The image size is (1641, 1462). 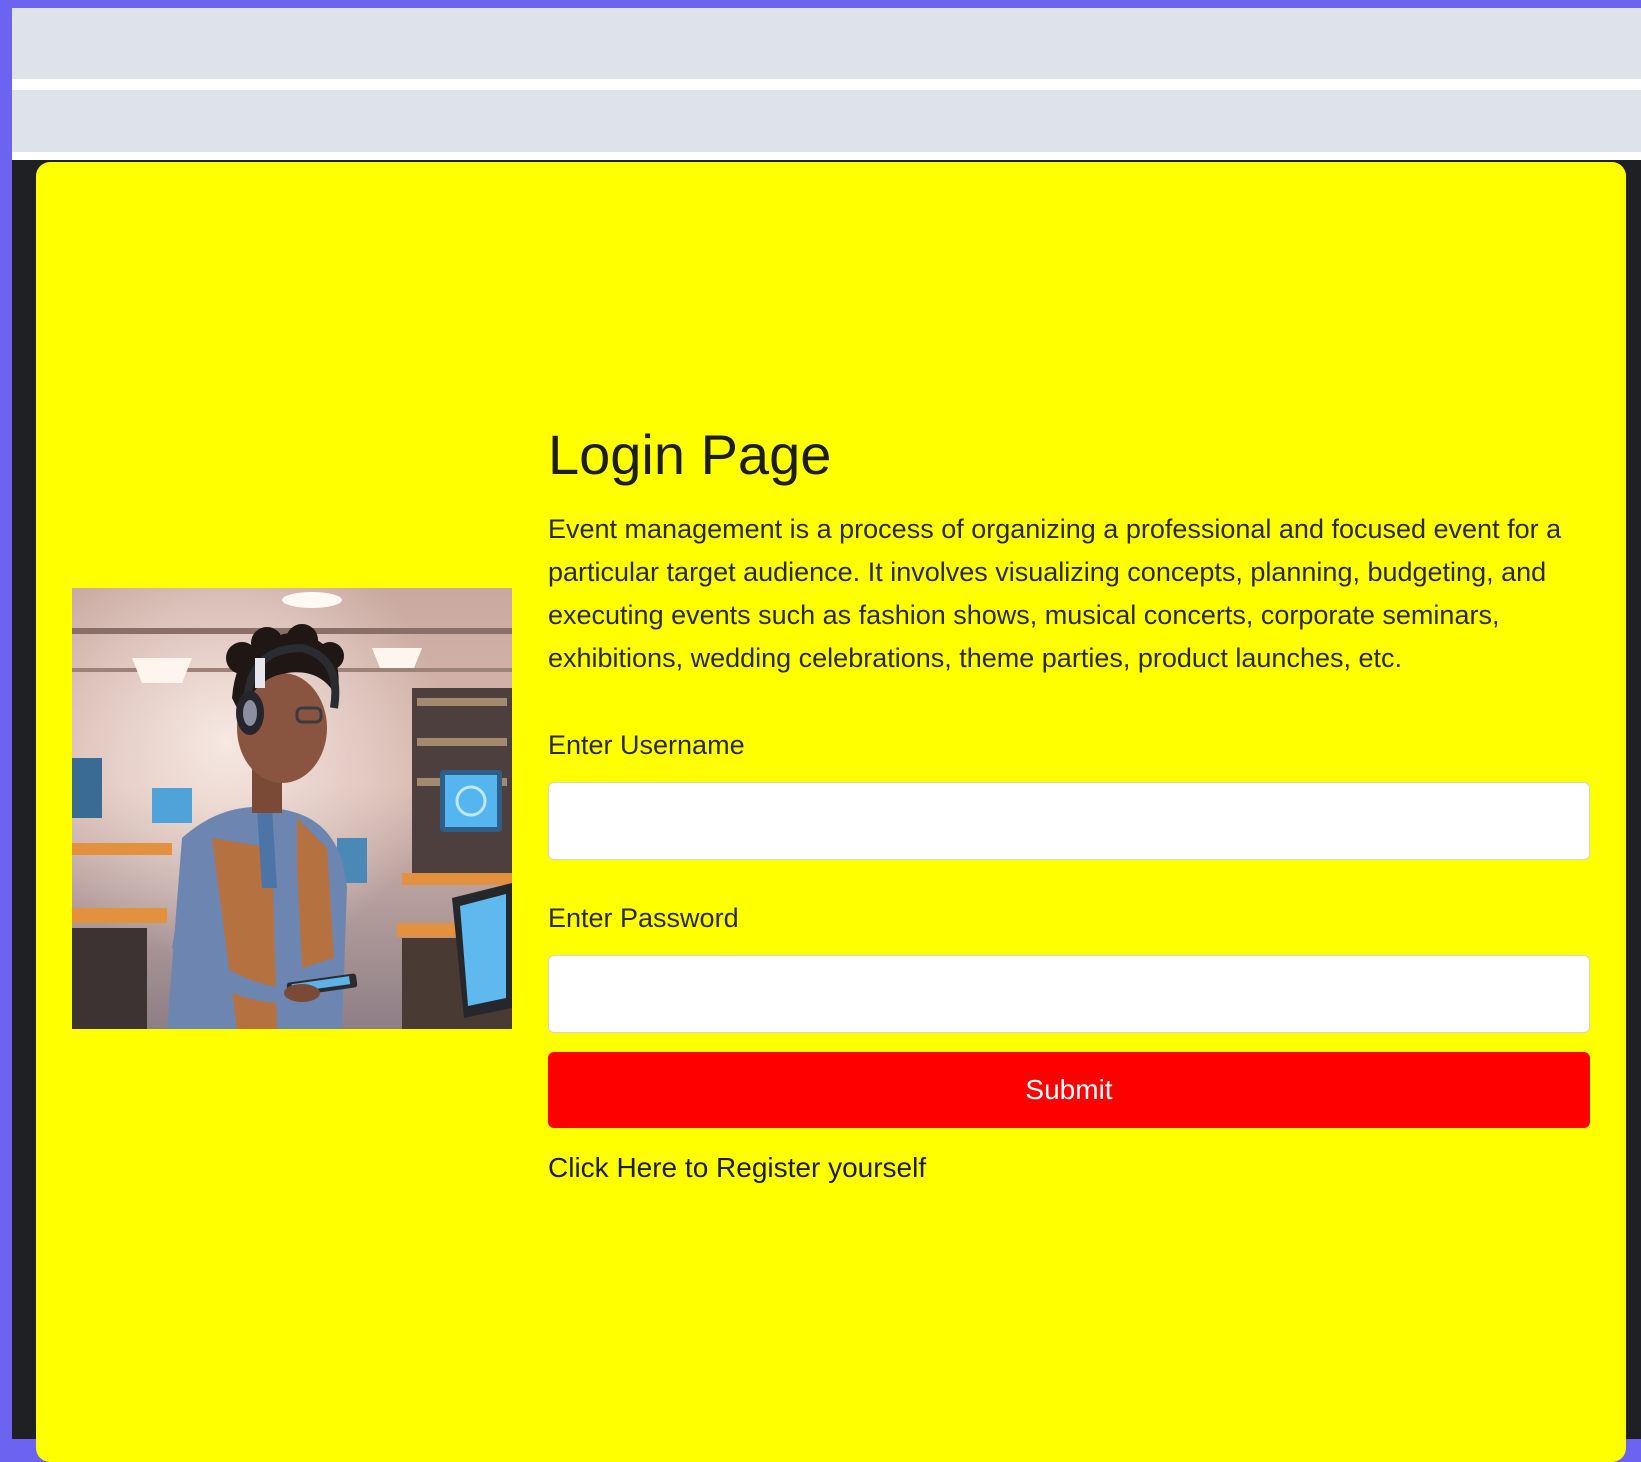 I want to click on username-input, so click(x=1069, y=821).